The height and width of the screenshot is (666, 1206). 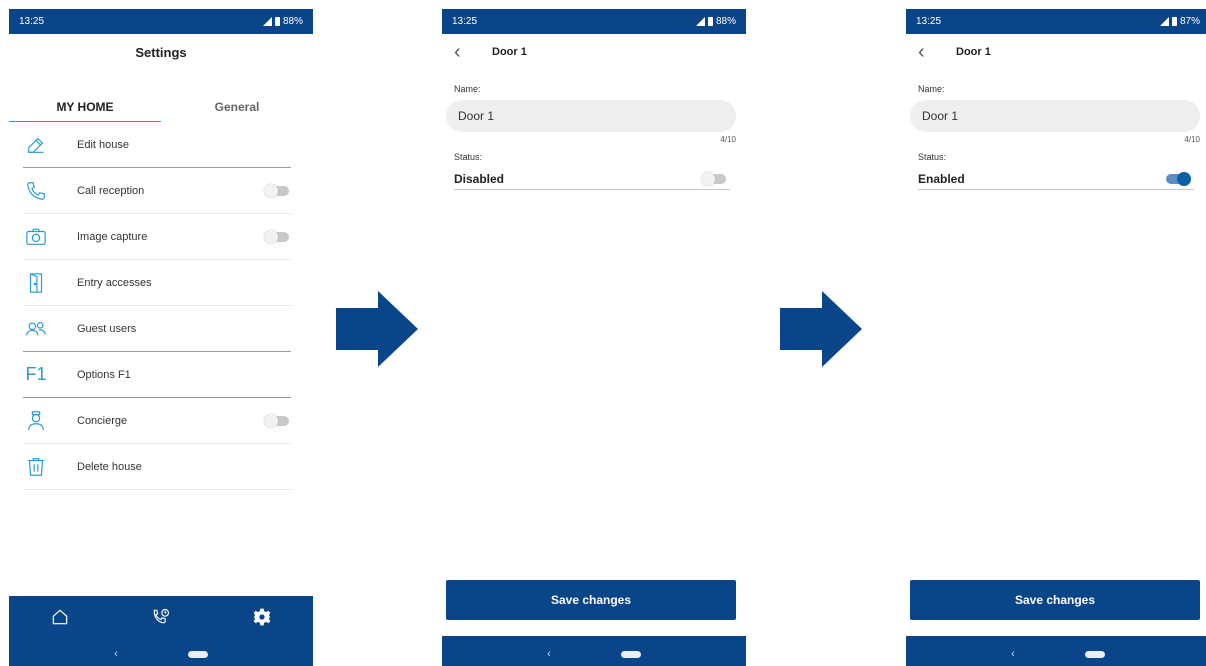 I want to click on menu-item-delete-house: Delete house, so click(x=157, y=467).